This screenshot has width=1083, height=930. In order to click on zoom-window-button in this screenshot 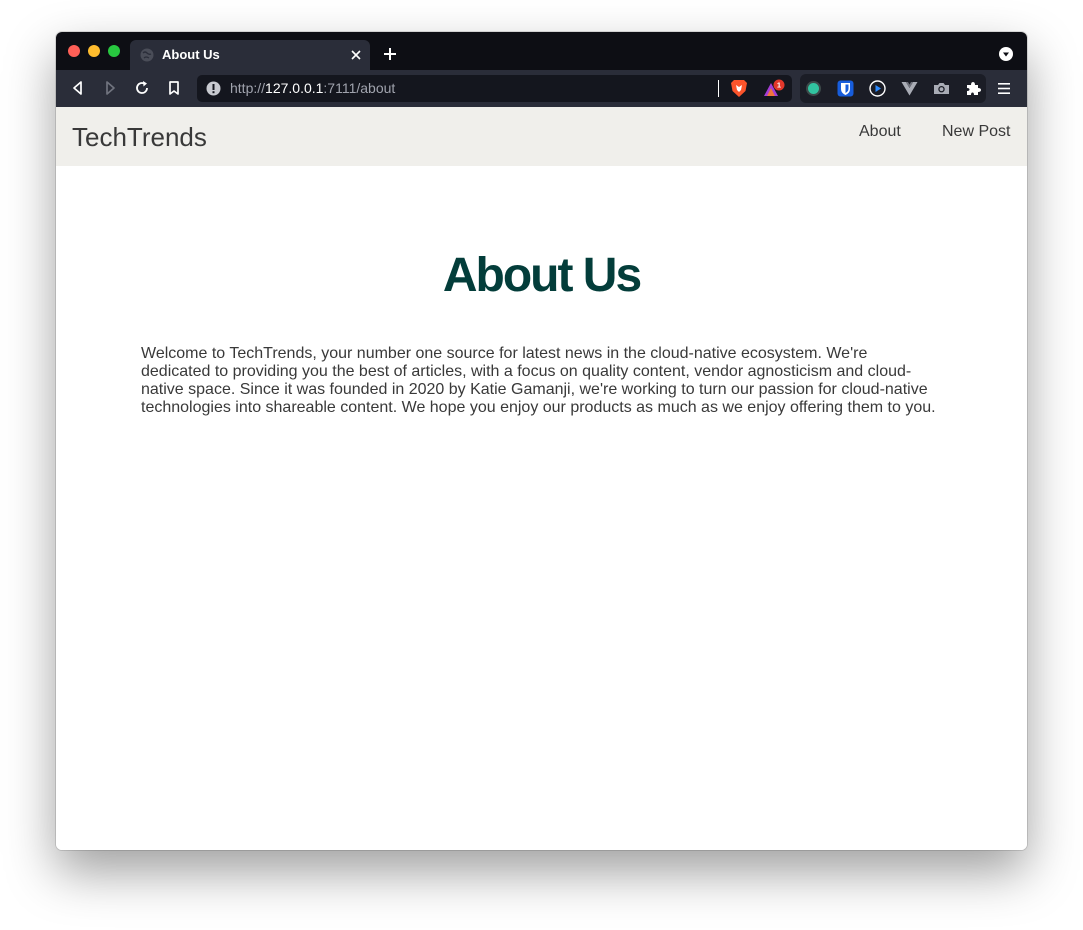, I will do `click(114, 51)`.